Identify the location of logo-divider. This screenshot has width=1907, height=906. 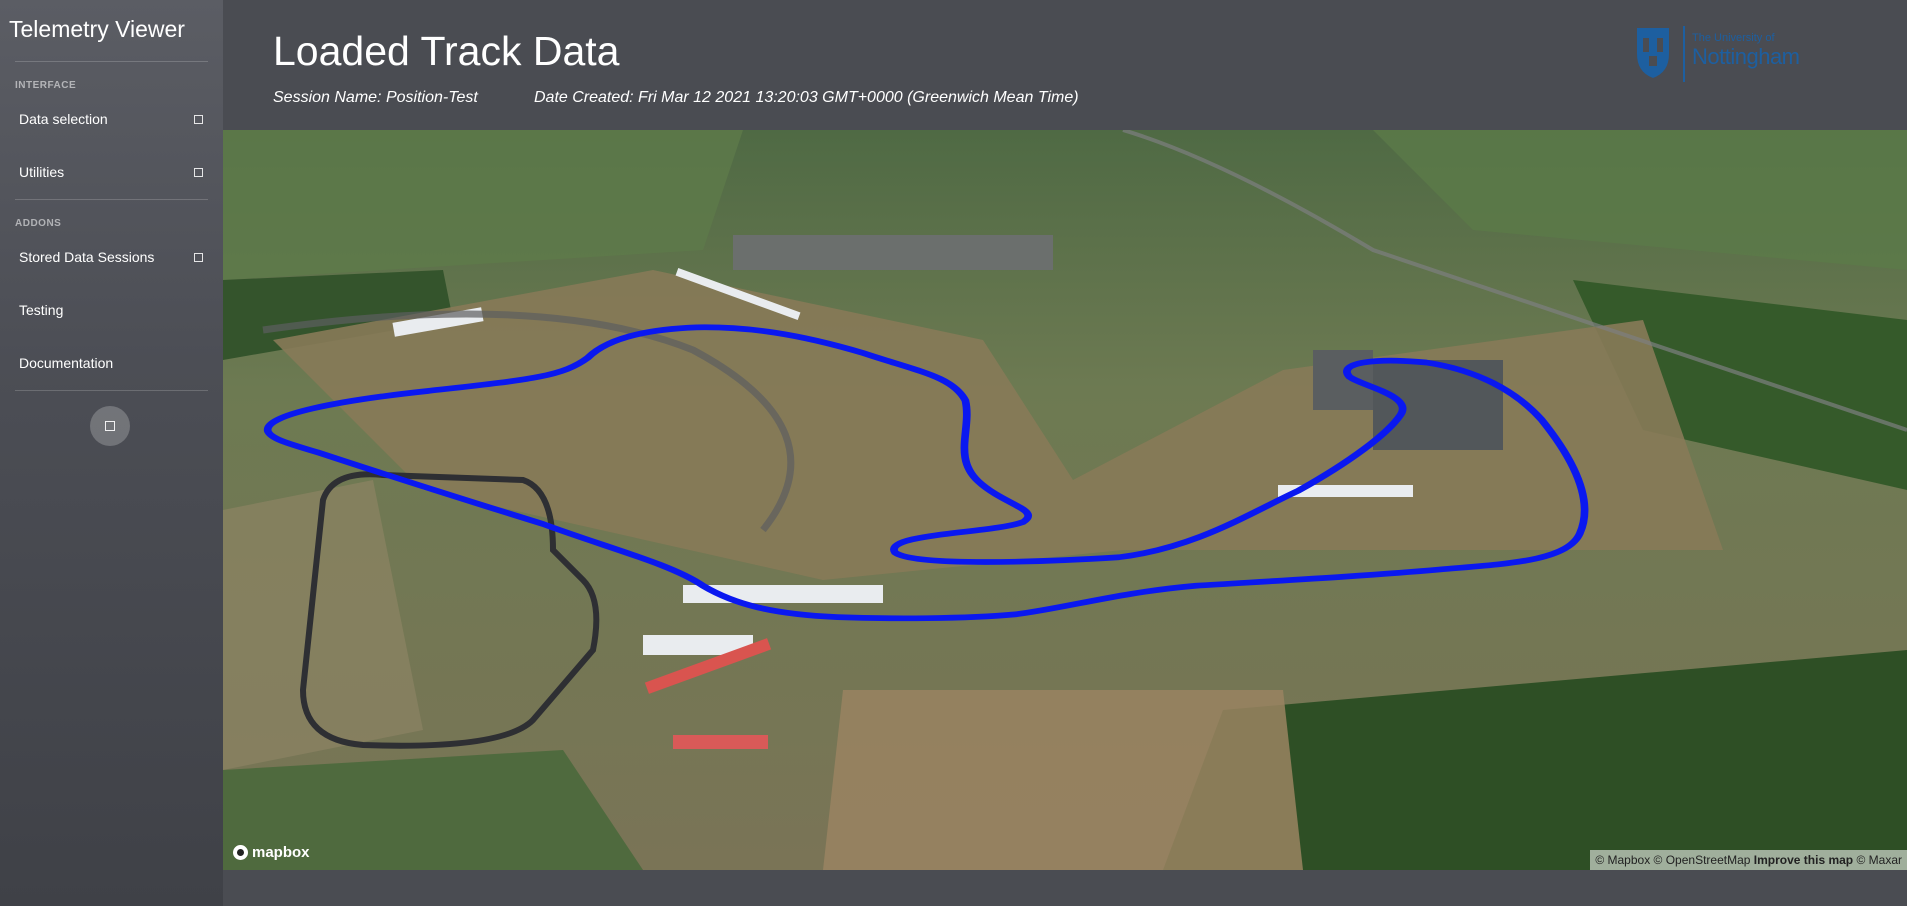
(1684, 54).